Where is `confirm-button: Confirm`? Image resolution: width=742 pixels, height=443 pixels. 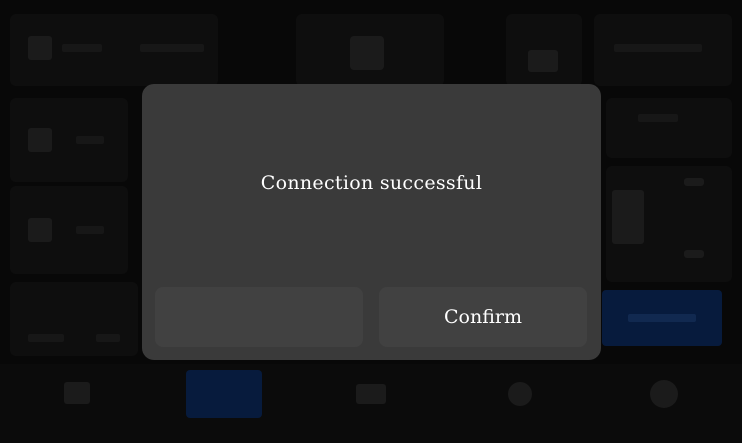
confirm-button: Confirm is located at coordinates (483, 317).